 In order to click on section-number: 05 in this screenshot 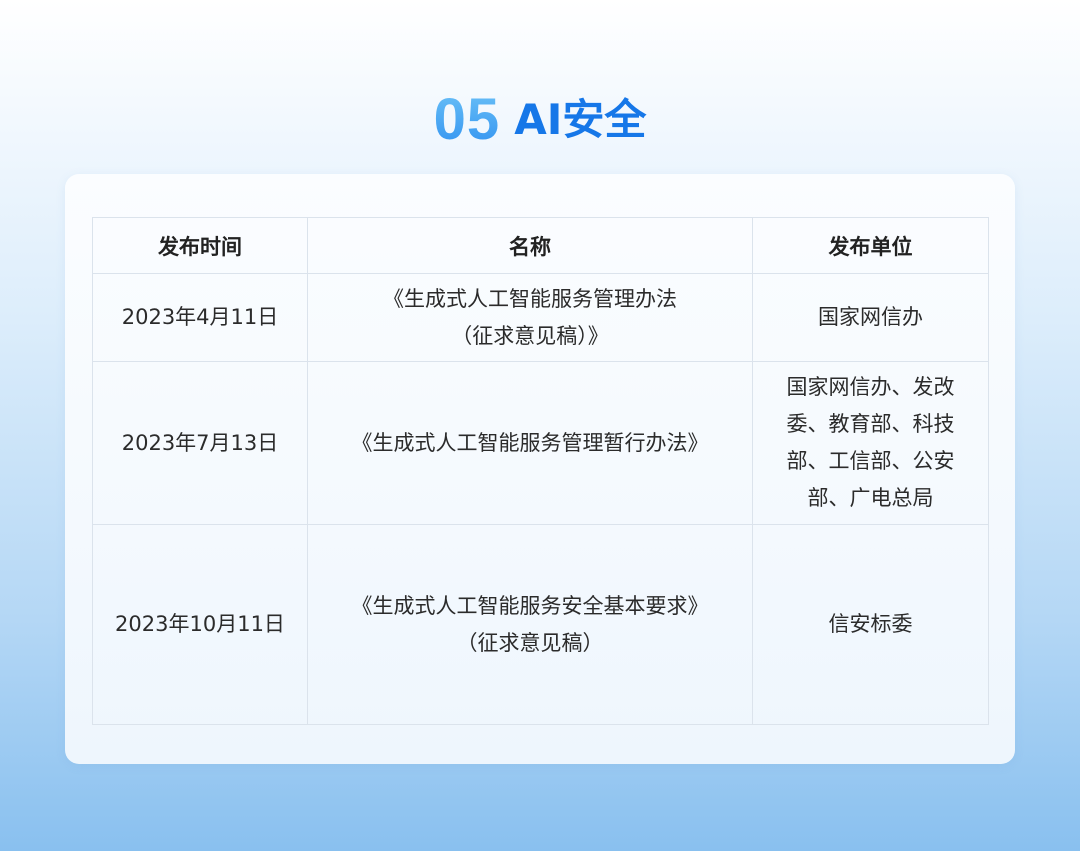, I will do `click(467, 120)`.